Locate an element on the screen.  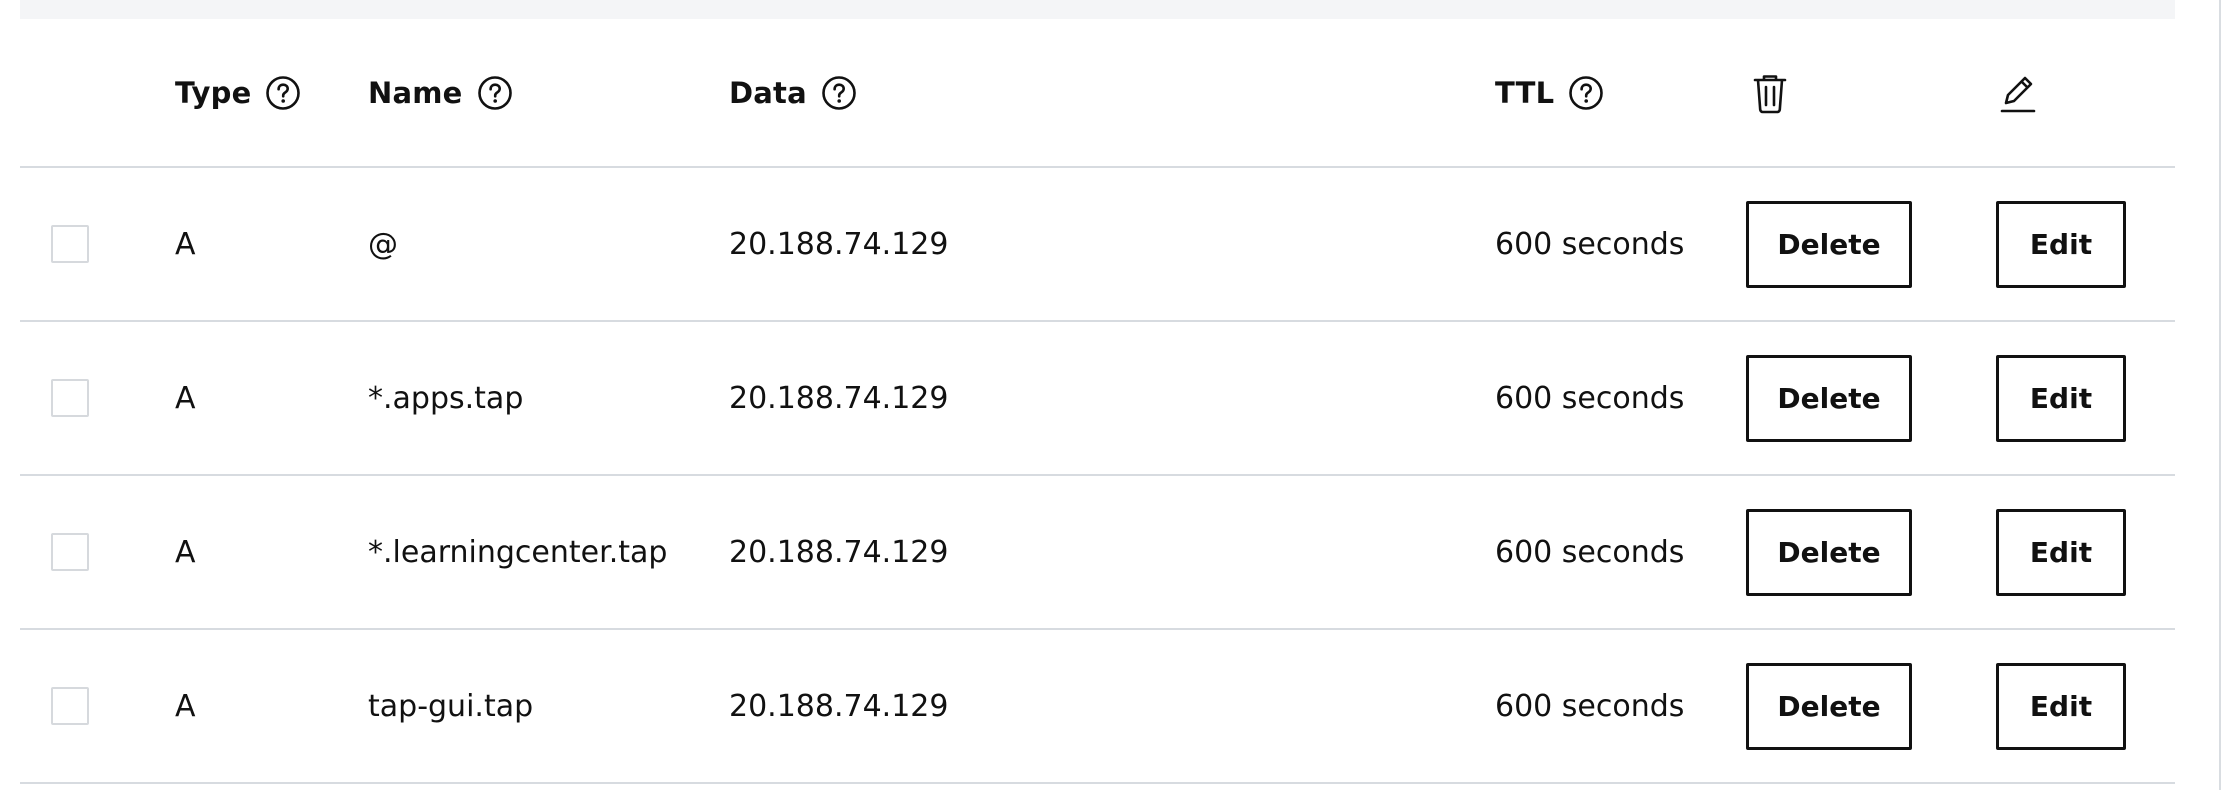
name-value: tap-gui.tap is located at coordinates (451, 706).